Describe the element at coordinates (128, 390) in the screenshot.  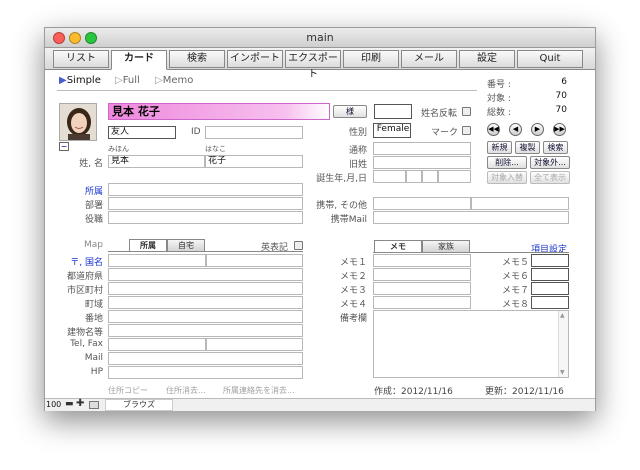
I see `copy-address-link: 住所コピー` at that location.